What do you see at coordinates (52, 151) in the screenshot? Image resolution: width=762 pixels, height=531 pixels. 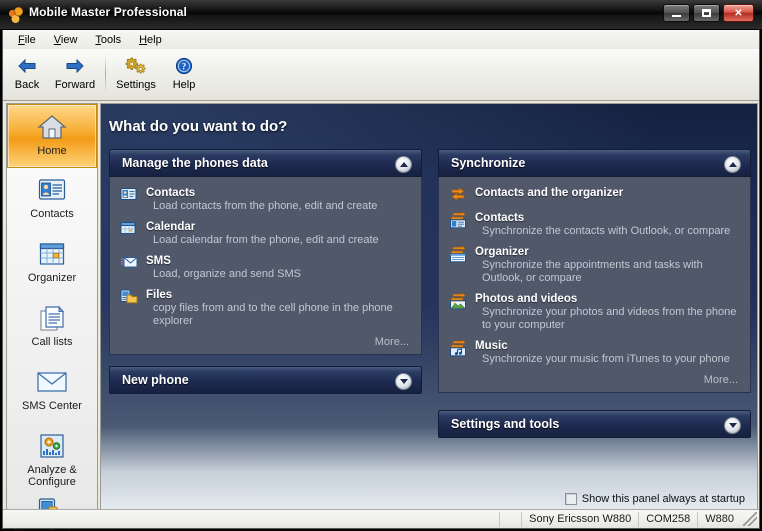 I see `sidebar-item-home-label: Home` at bounding box center [52, 151].